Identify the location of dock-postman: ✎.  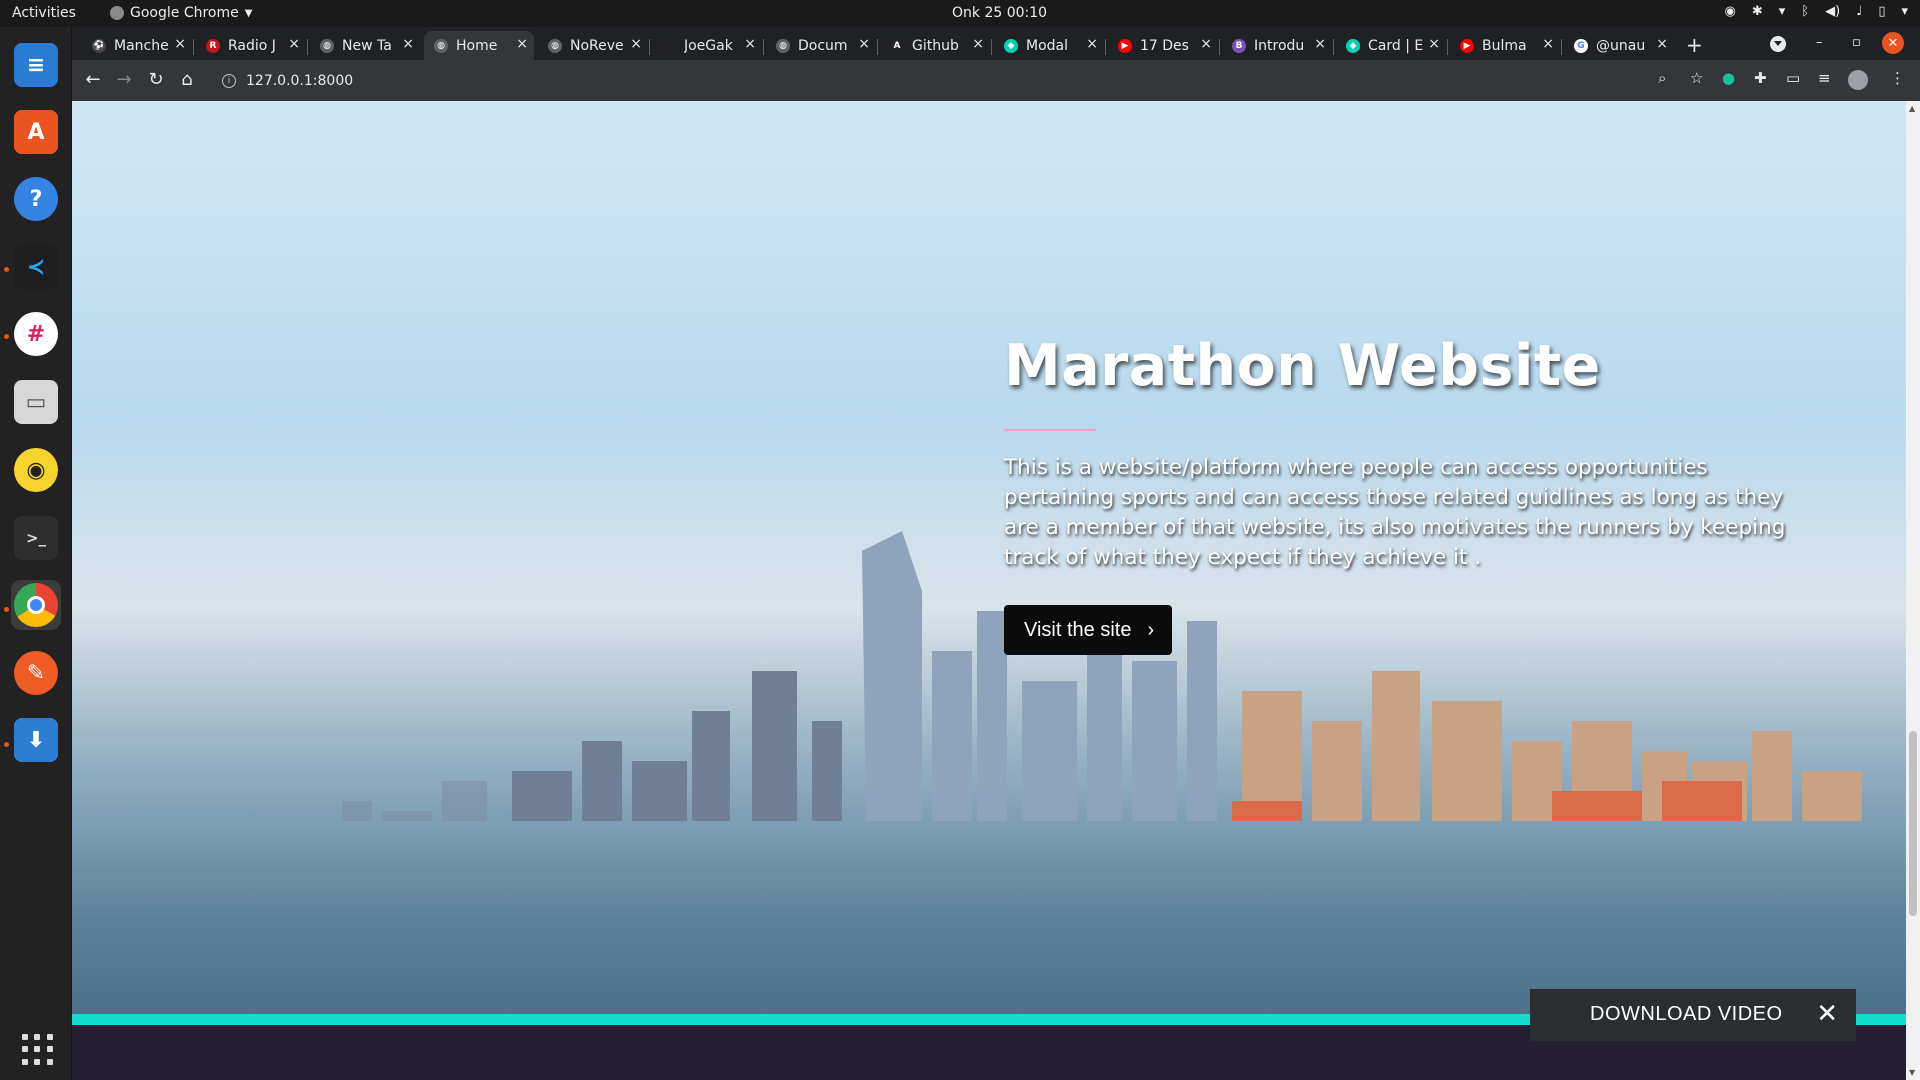
(36, 673).